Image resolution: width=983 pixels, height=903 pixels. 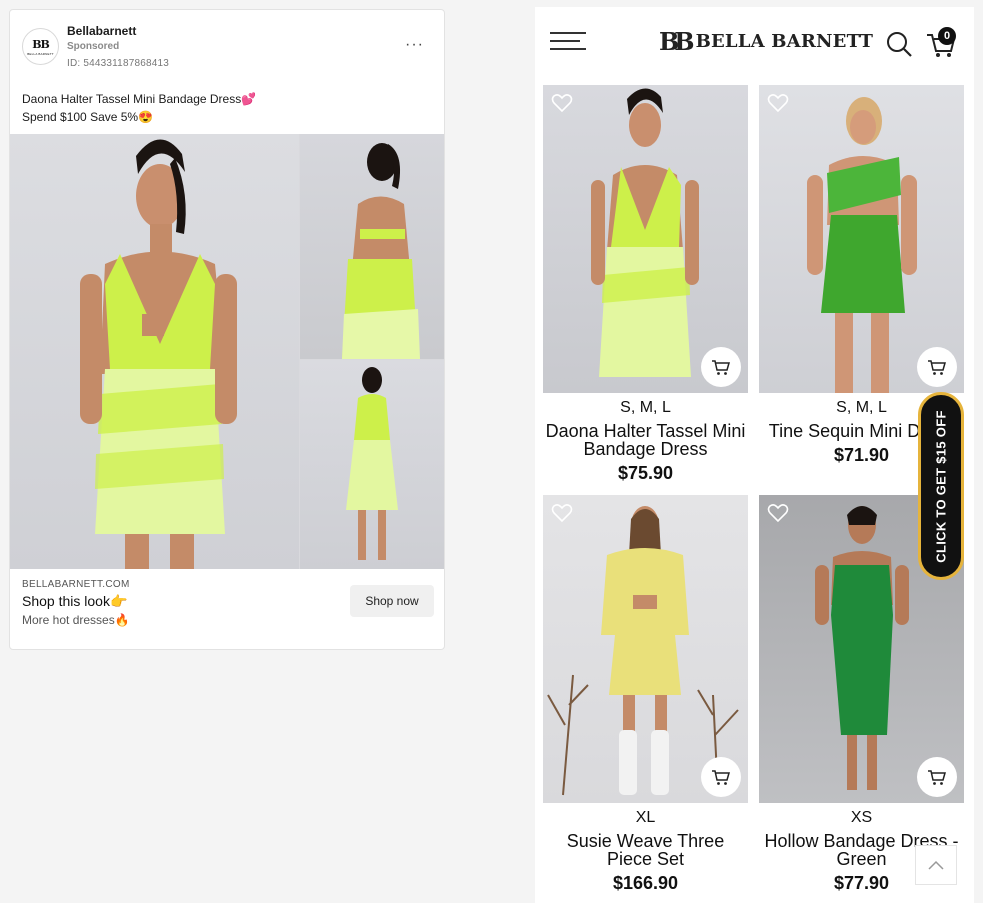 I want to click on shop-header: BB BELLA BARNETT 0, so click(x=754, y=42).